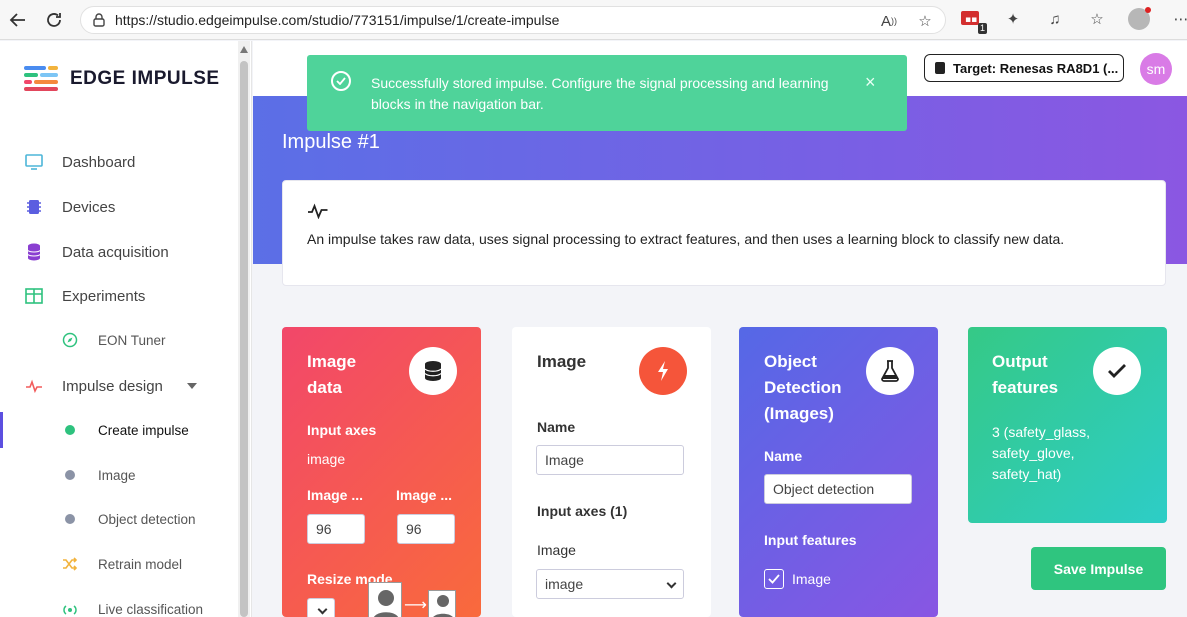 The image size is (1187, 617). Describe the element at coordinates (244, 49) in the screenshot. I see `scroll-up-arrow-icon` at that location.